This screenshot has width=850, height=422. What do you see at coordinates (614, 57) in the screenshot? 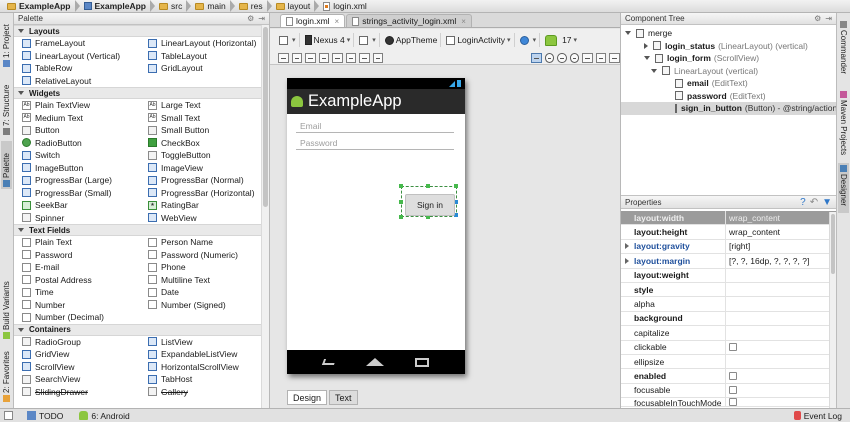
I see `settings-icon` at bounding box center [614, 57].